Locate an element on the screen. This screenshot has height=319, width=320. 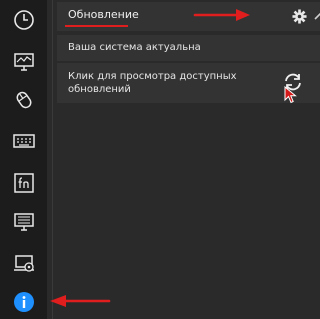
chevron-up-icon is located at coordinates (316, 16).